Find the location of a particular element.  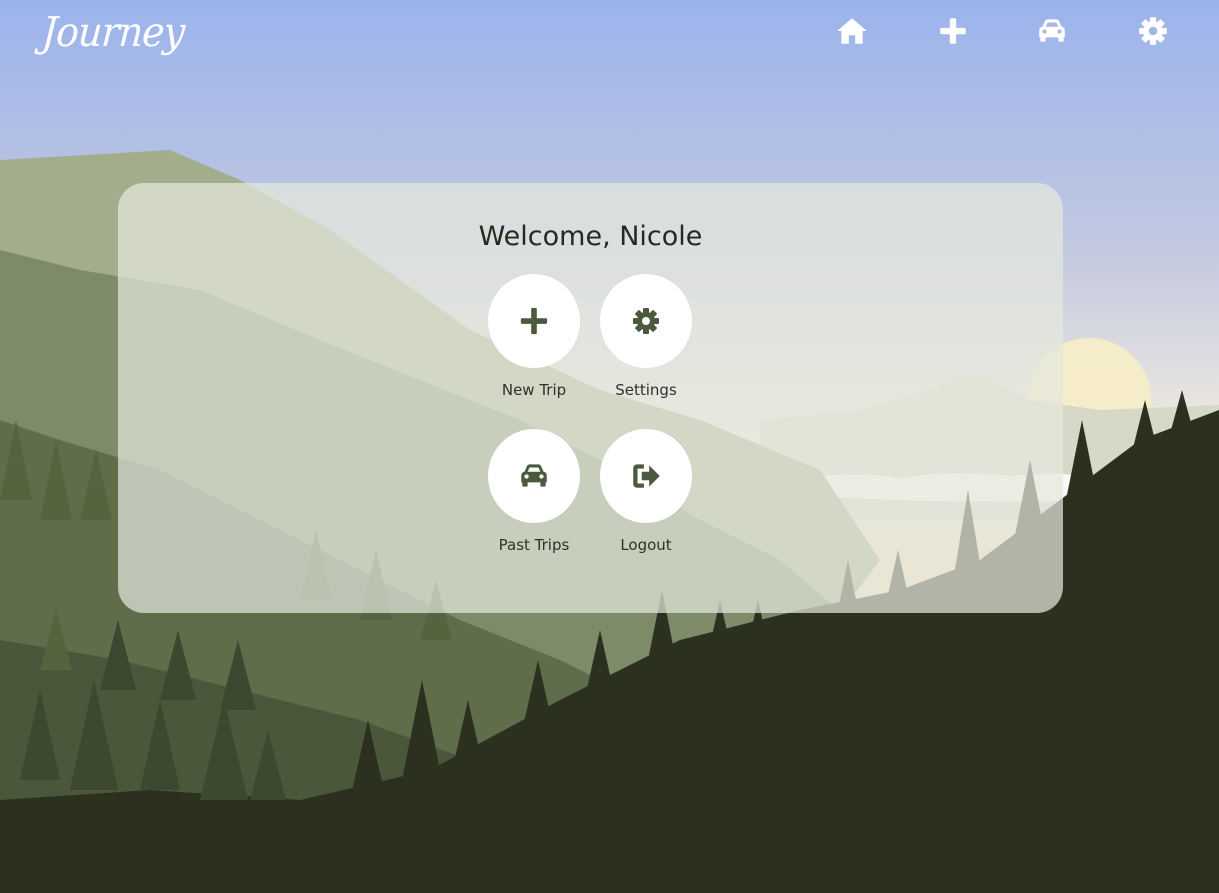

nav-plus-icon is located at coordinates (953, 31).